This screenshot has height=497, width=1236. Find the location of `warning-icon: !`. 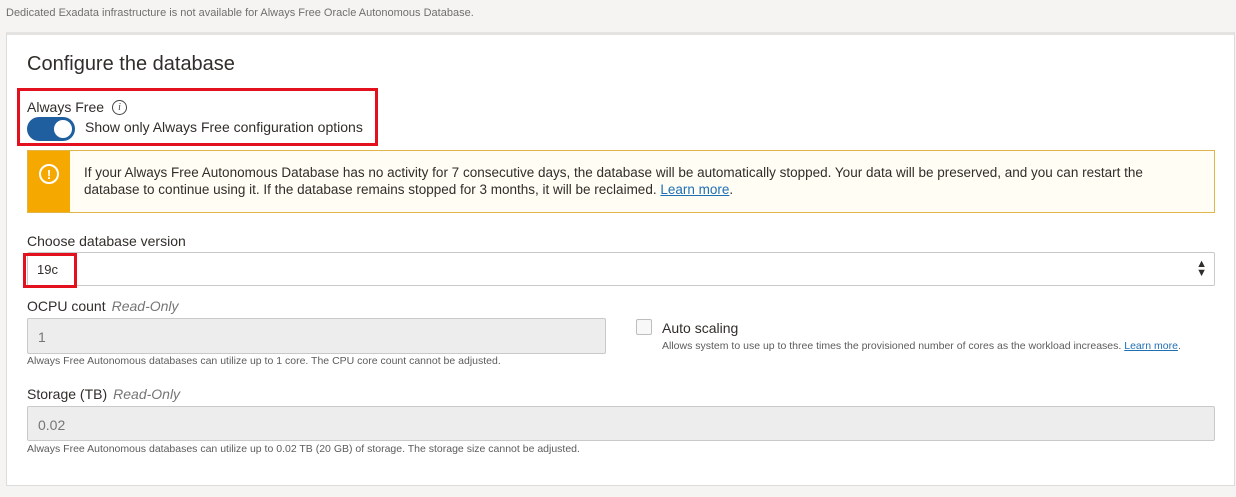

warning-icon: ! is located at coordinates (49, 174).